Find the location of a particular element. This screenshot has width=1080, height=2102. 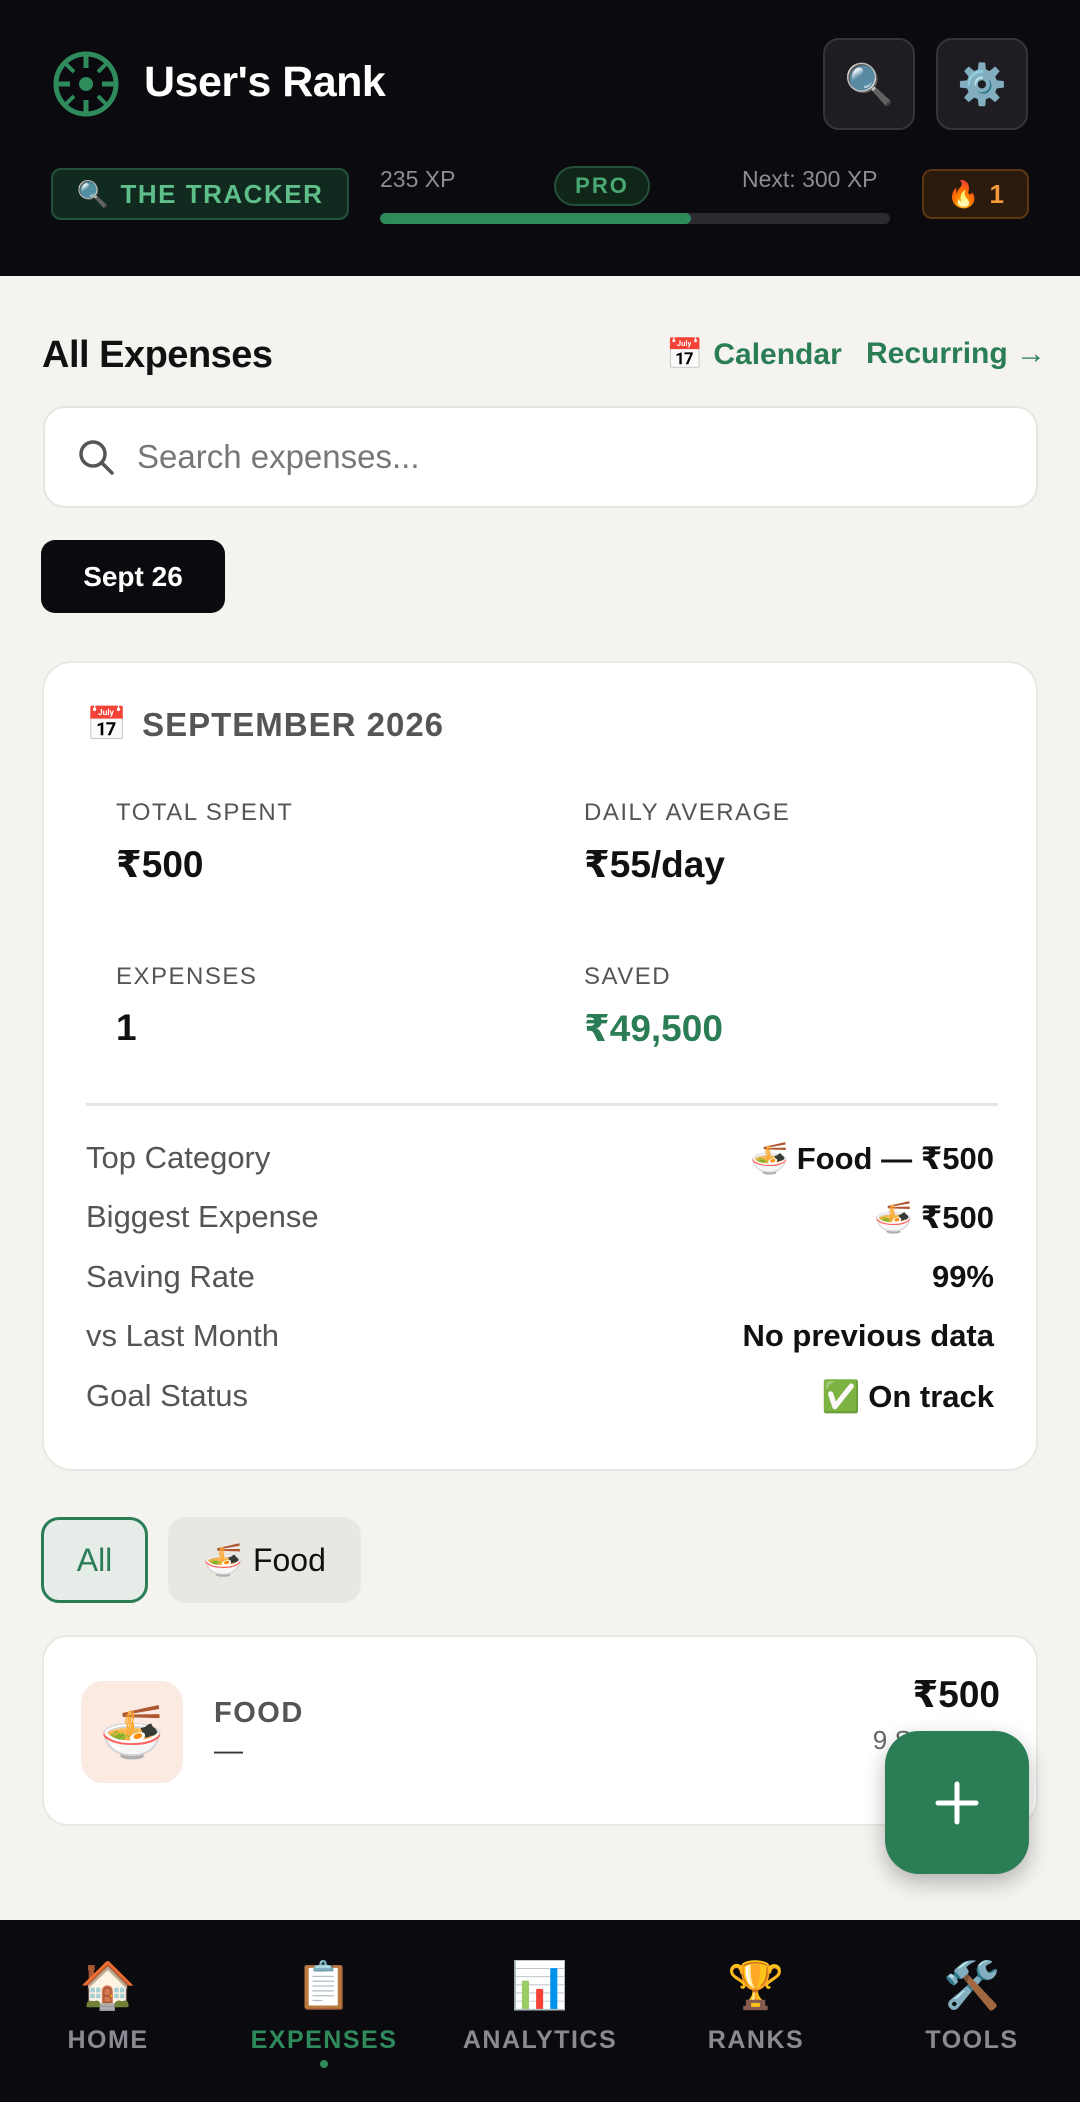

month-chip-selected: Sept 26 is located at coordinates (133, 576).